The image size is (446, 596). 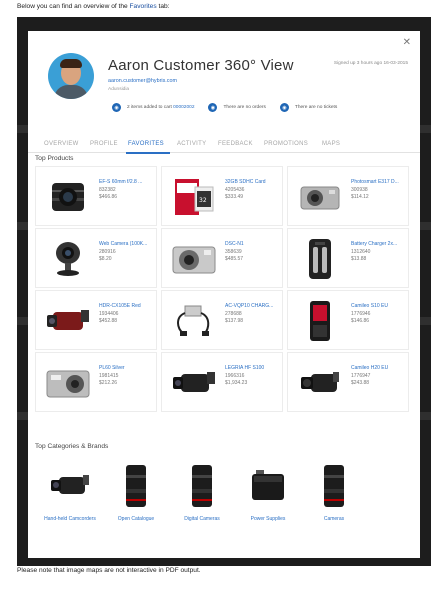 I want to click on product-card: Photosmart E317 D... 300938 $114.12, so click(x=348, y=196).